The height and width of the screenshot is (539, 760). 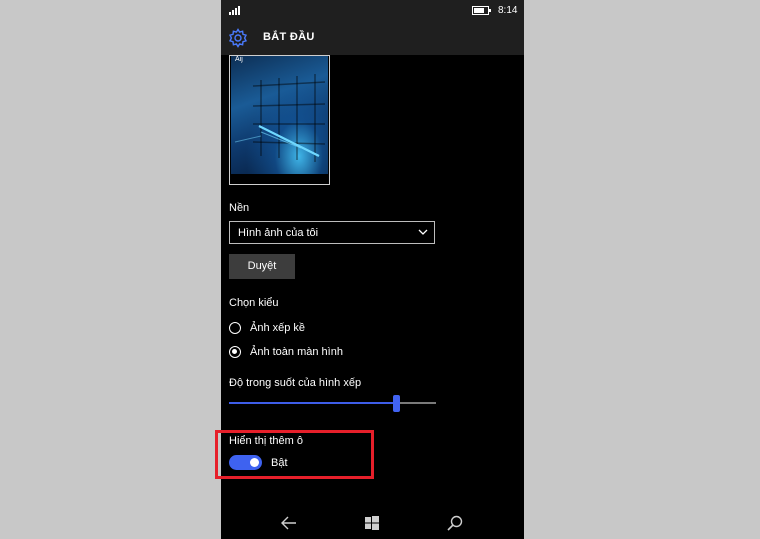 I want to click on search-icon, so click(x=455, y=523).